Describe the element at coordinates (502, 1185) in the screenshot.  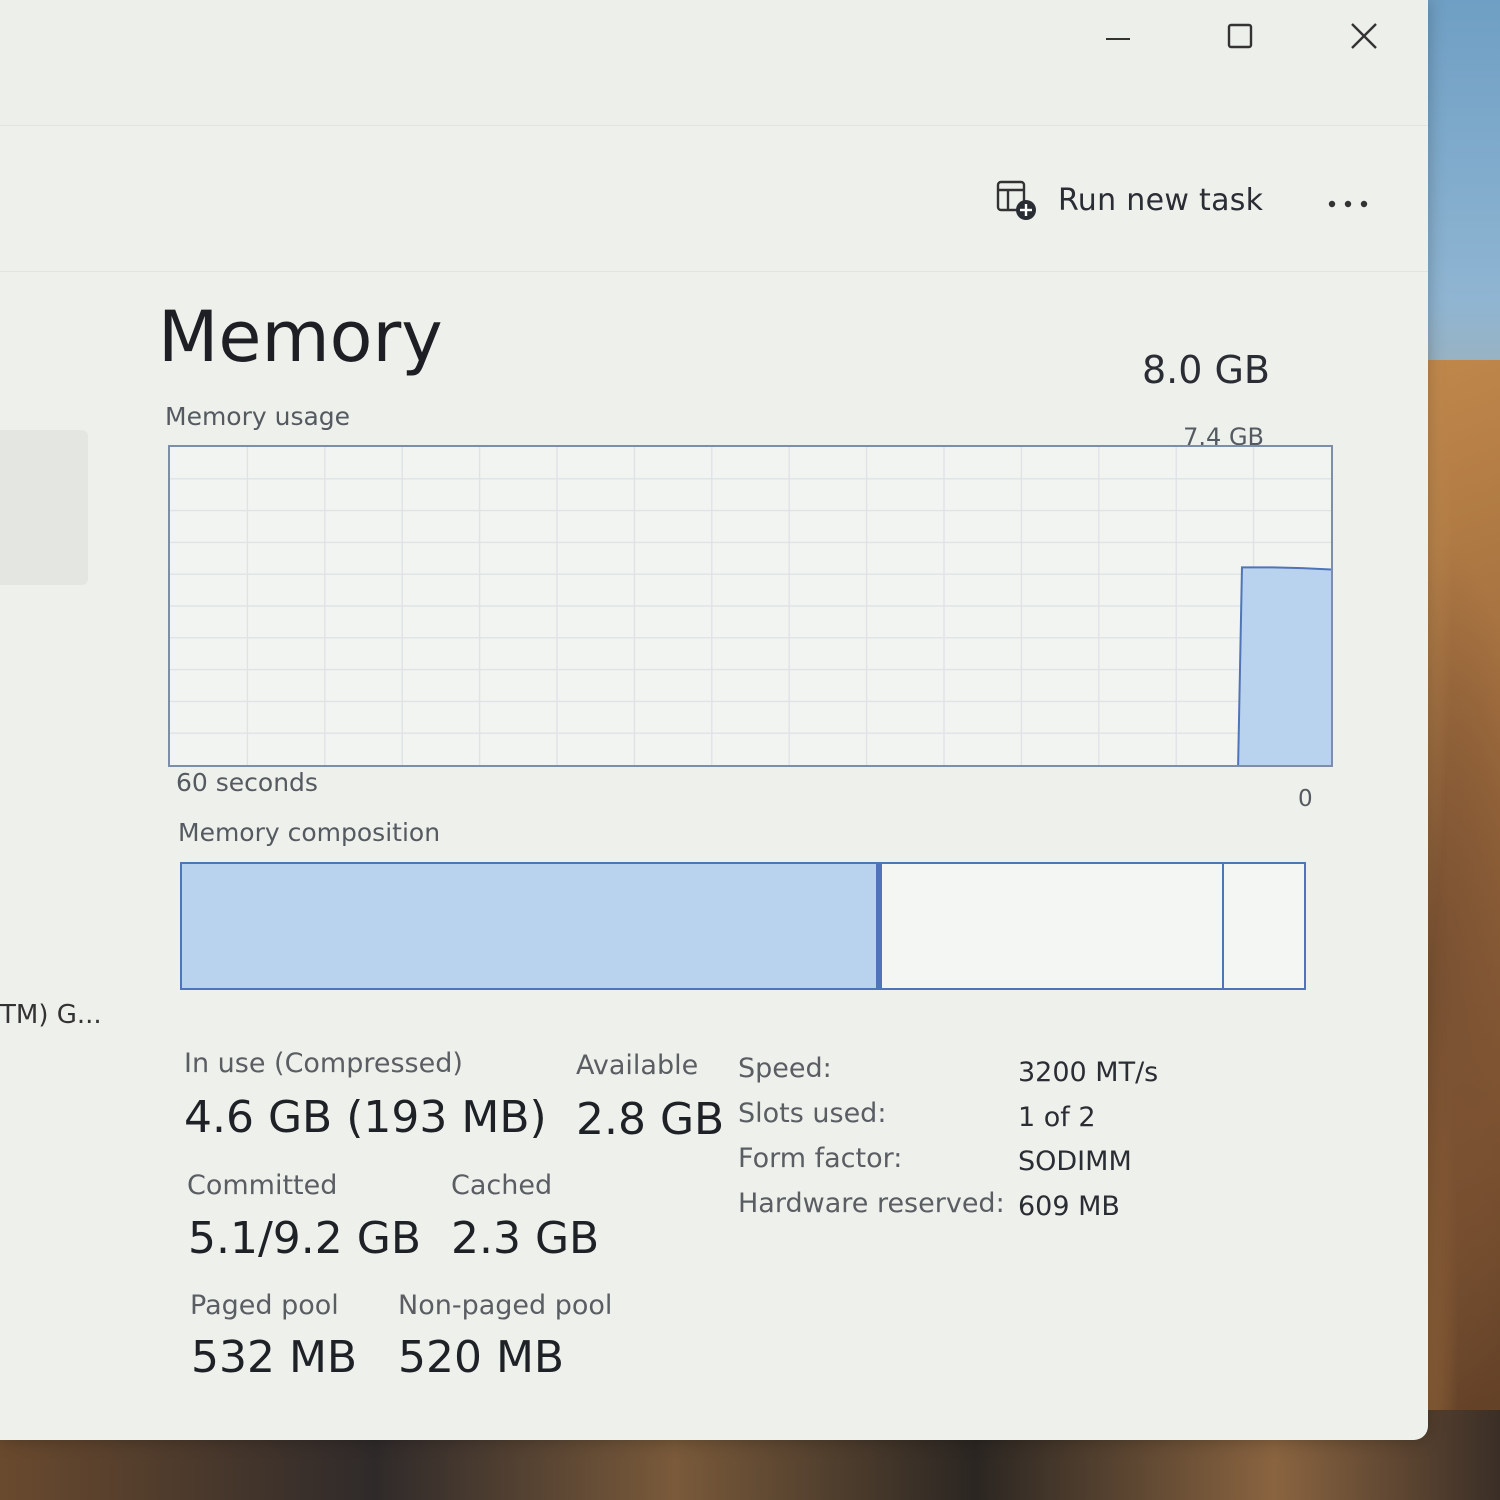
I see `cached-label: Cached` at that location.